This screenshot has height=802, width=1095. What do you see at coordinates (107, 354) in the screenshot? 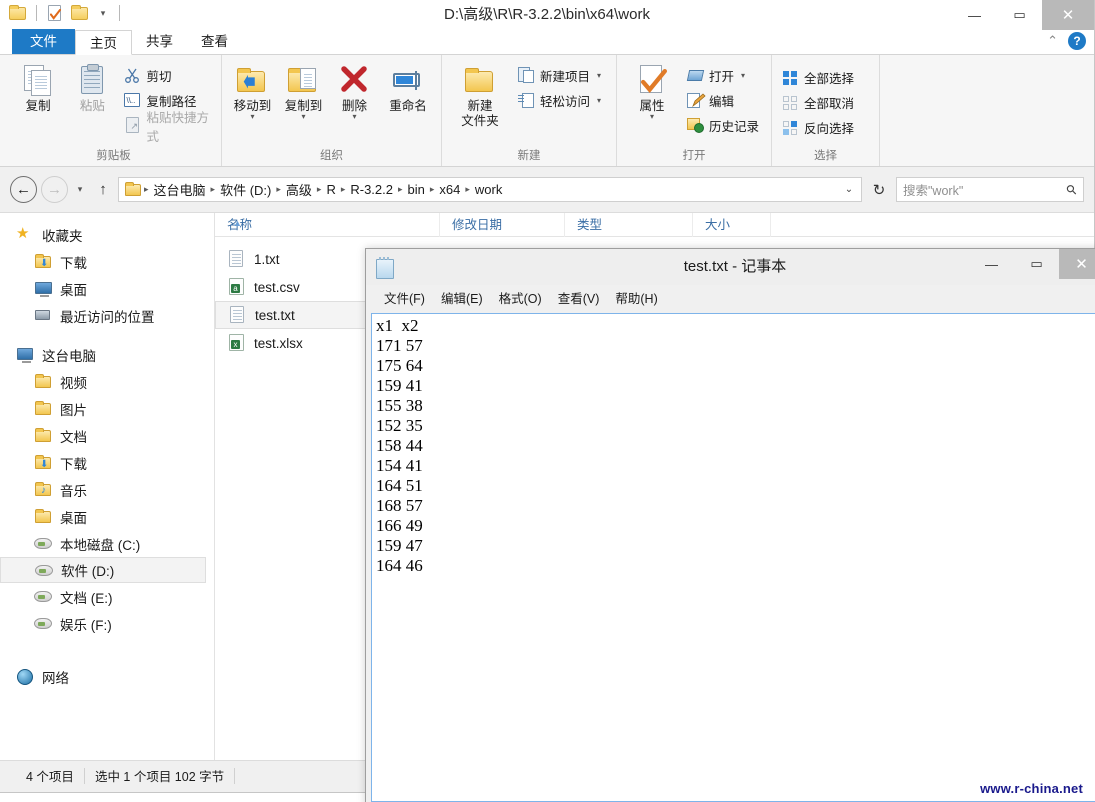
I see `nav-header-this-pc: 这台电脑` at bounding box center [107, 354].